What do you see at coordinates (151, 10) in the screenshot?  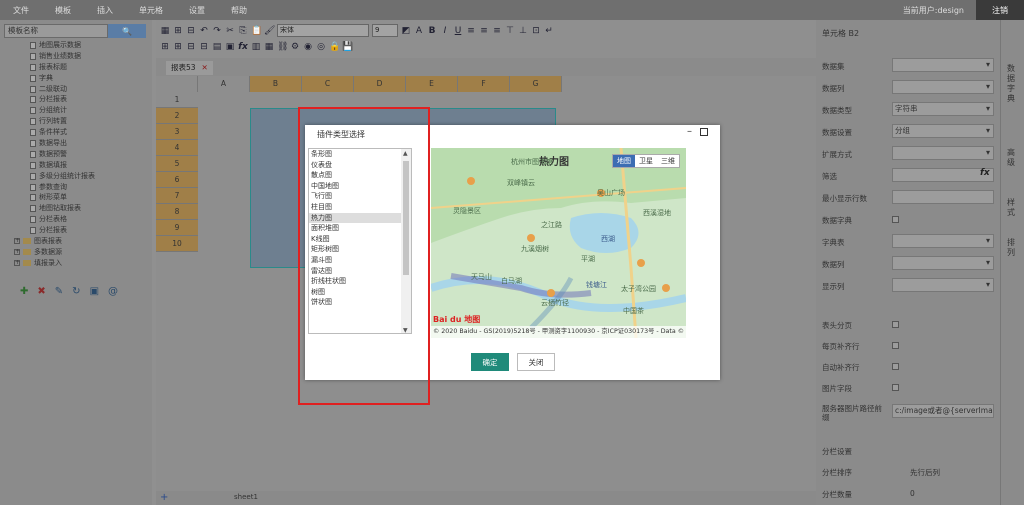 I see `menu-cell: 单元格` at bounding box center [151, 10].